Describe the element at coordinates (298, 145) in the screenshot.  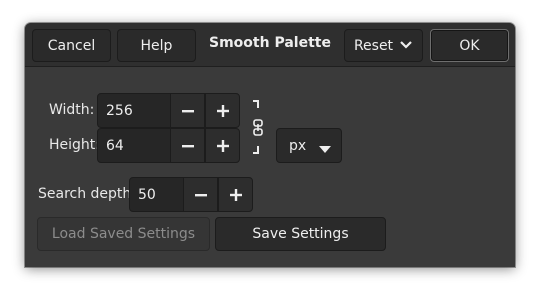
I see `unit-select-value: px` at that location.